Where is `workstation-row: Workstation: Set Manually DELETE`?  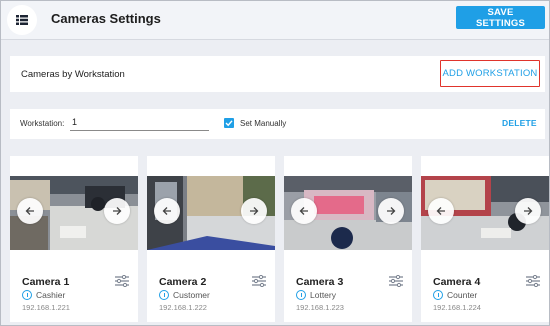 workstation-row: Workstation: Set Manually DELETE is located at coordinates (277, 124).